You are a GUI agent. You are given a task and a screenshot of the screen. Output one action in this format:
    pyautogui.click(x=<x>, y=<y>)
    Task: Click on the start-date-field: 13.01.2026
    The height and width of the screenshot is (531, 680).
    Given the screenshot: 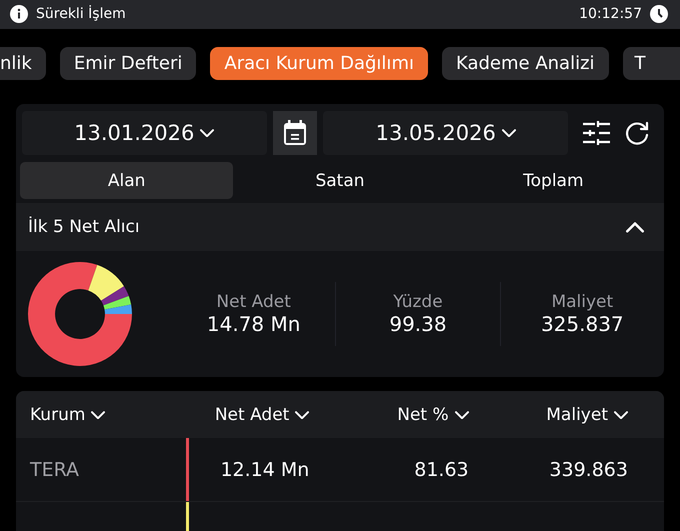 What is the action you would take?
    pyautogui.click(x=144, y=133)
    